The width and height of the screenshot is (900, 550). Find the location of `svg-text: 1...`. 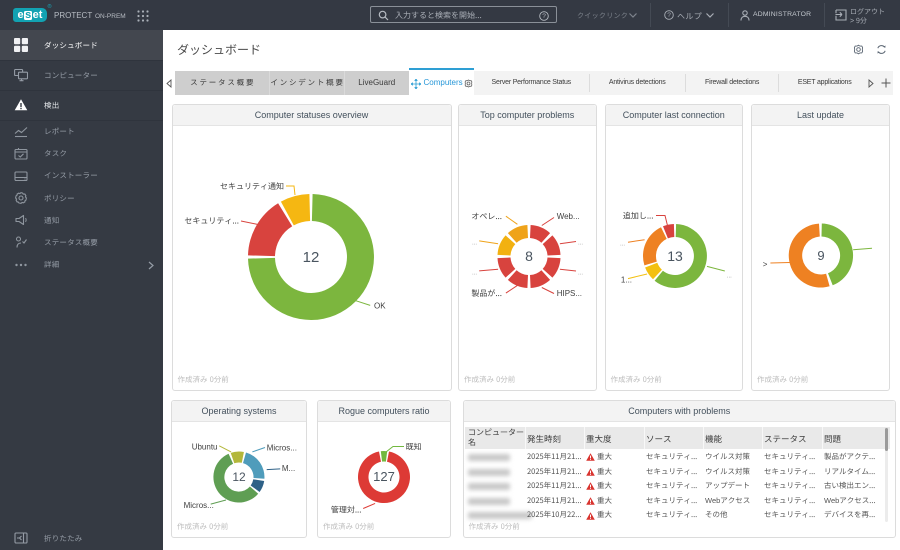

svg-text: 1... is located at coordinates (626, 280).